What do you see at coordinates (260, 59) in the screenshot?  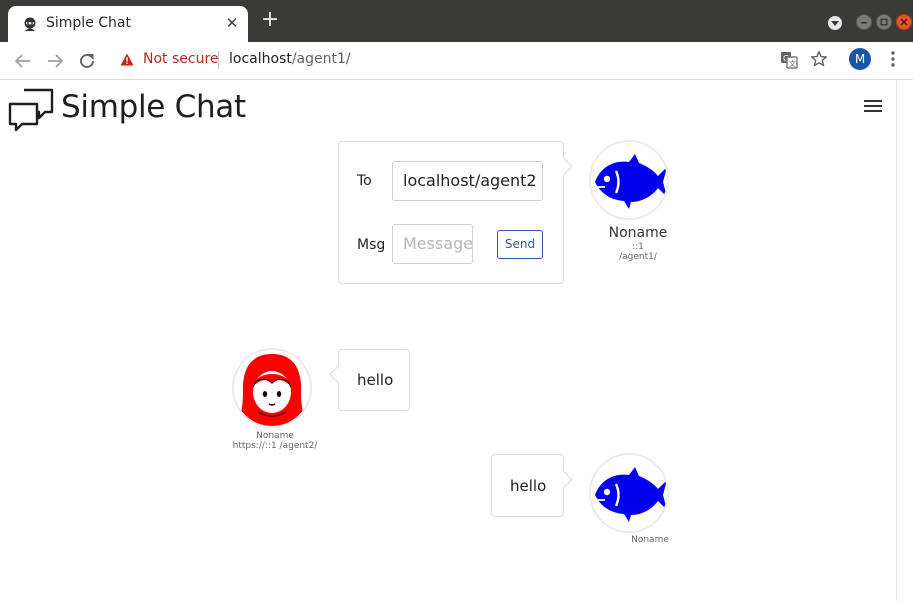 I see `url-host: localhost` at bounding box center [260, 59].